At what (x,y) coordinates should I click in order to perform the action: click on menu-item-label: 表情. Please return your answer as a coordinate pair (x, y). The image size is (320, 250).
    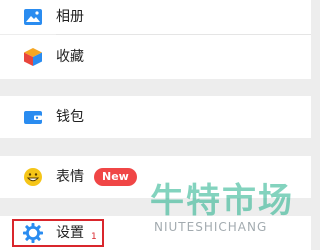
    Looking at the image, I should click on (70, 177).